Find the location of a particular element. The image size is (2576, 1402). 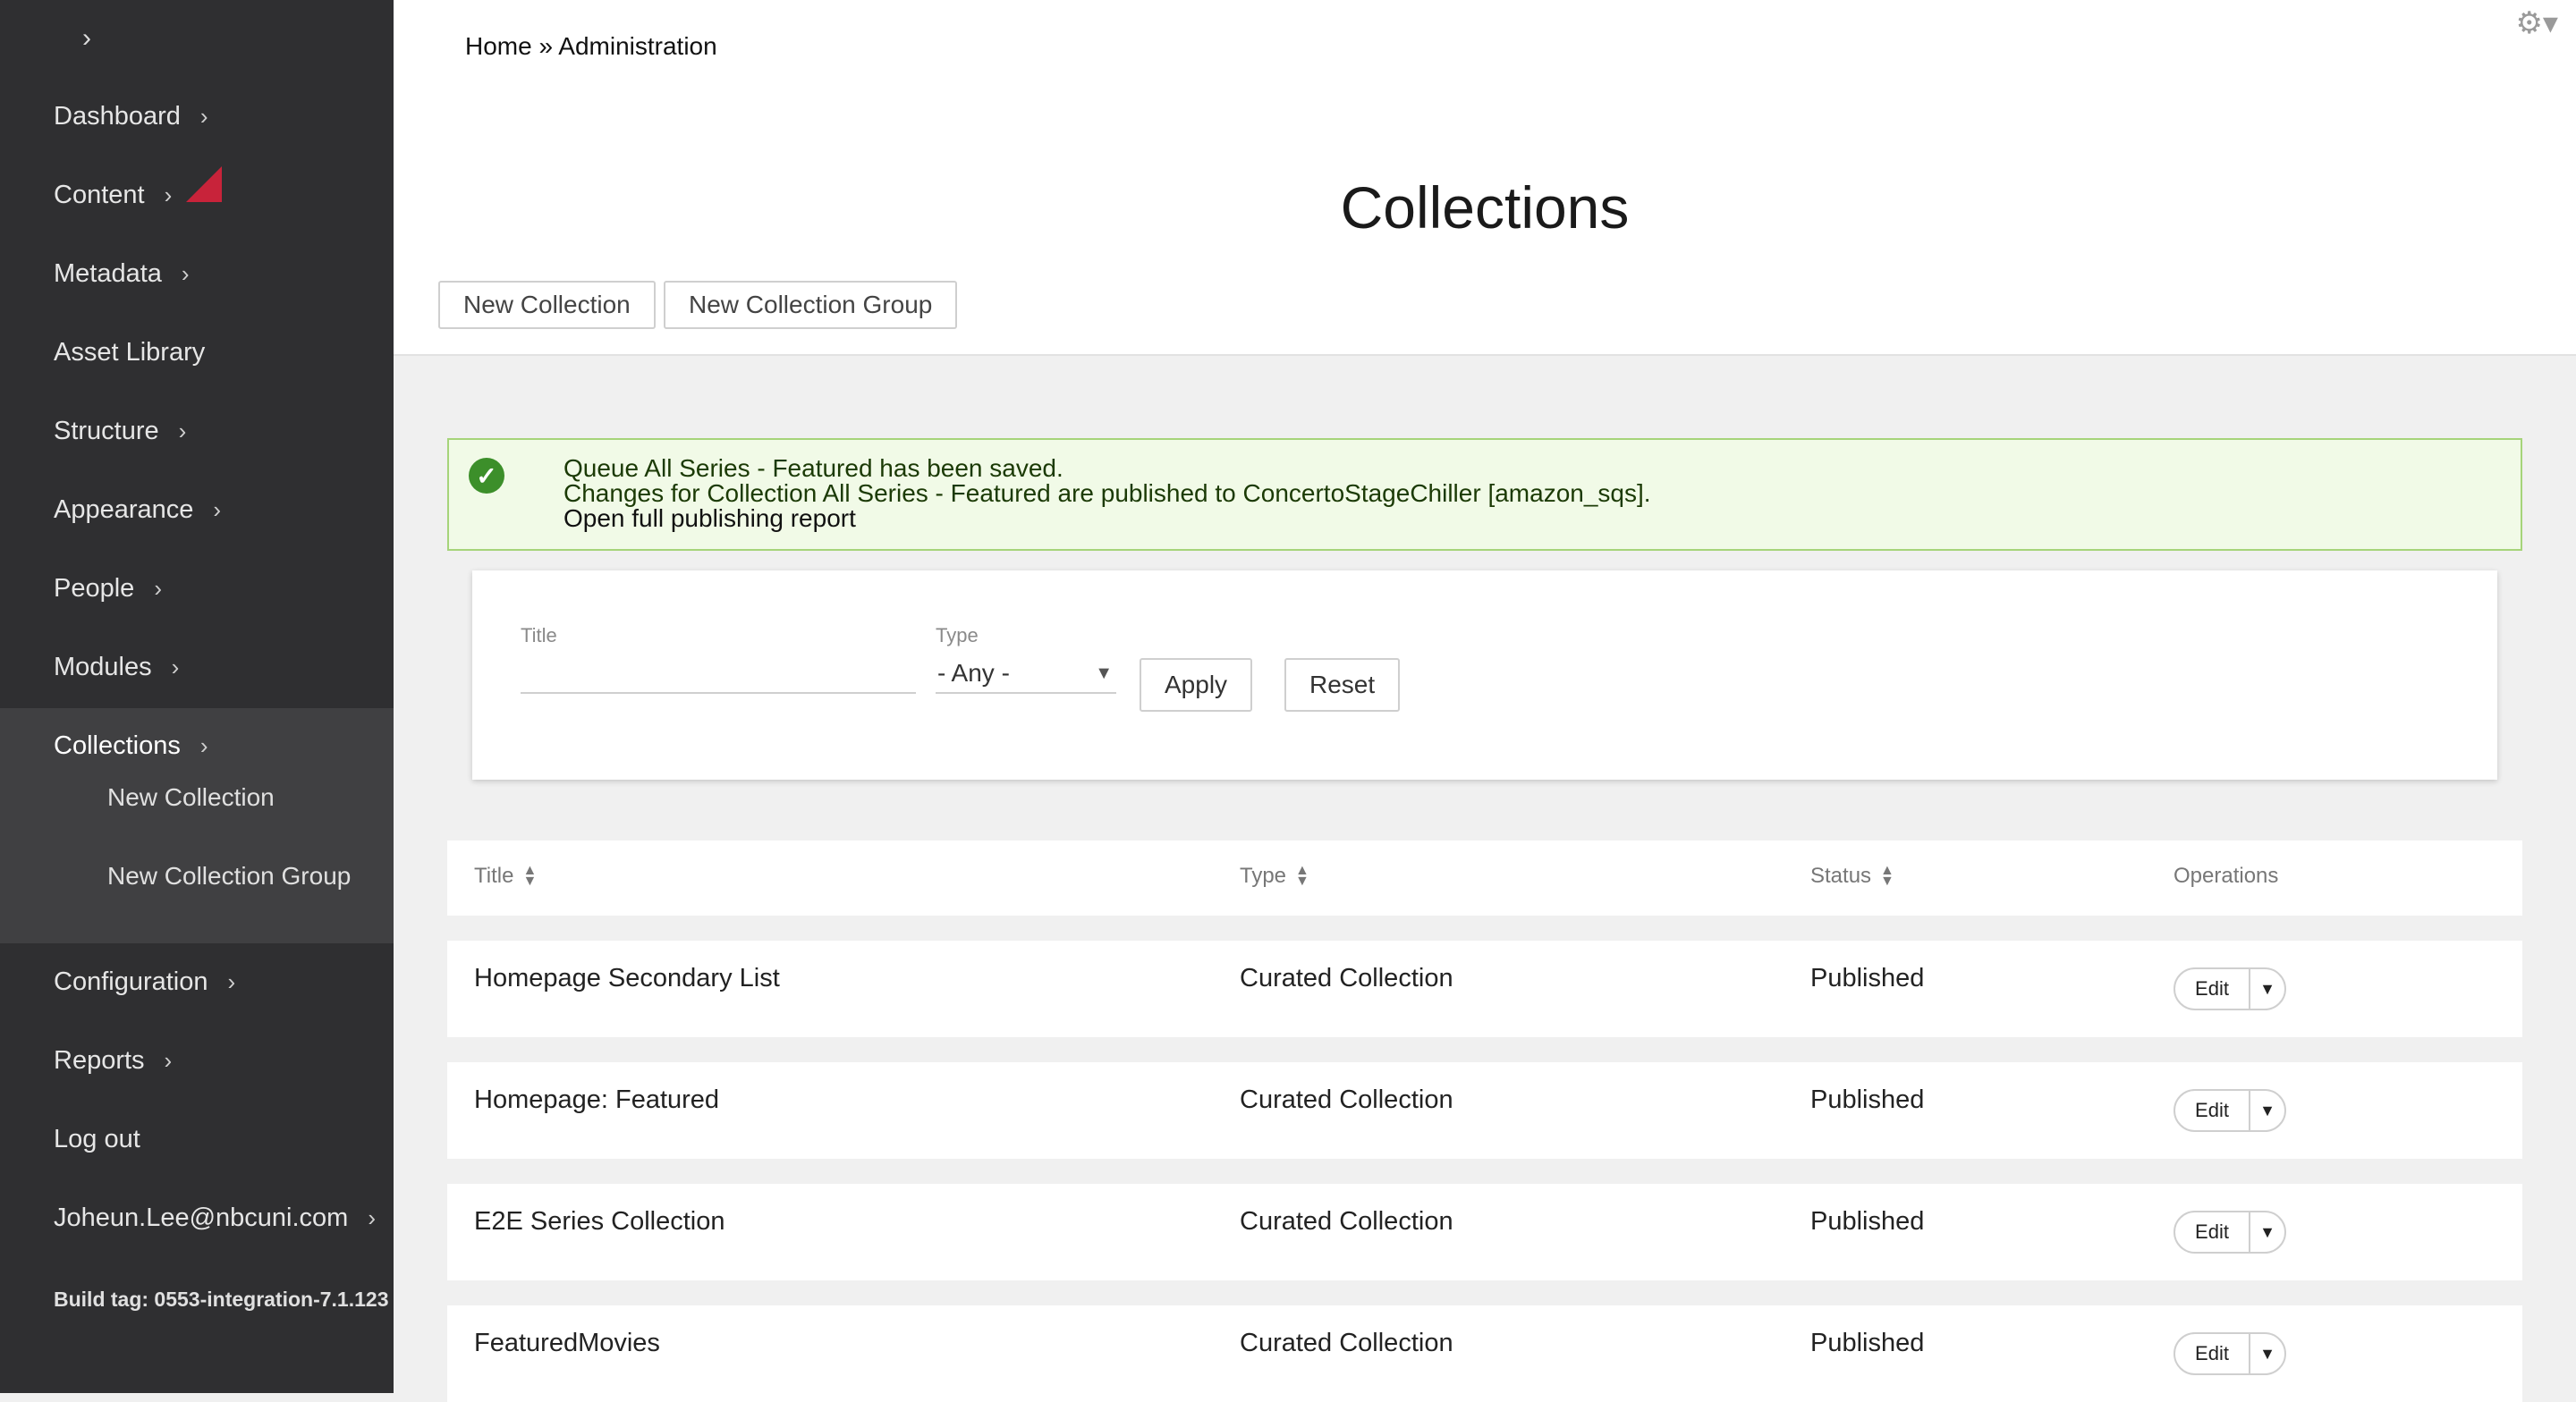

sidebar-item-label: Metadata is located at coordinates (108, 273).